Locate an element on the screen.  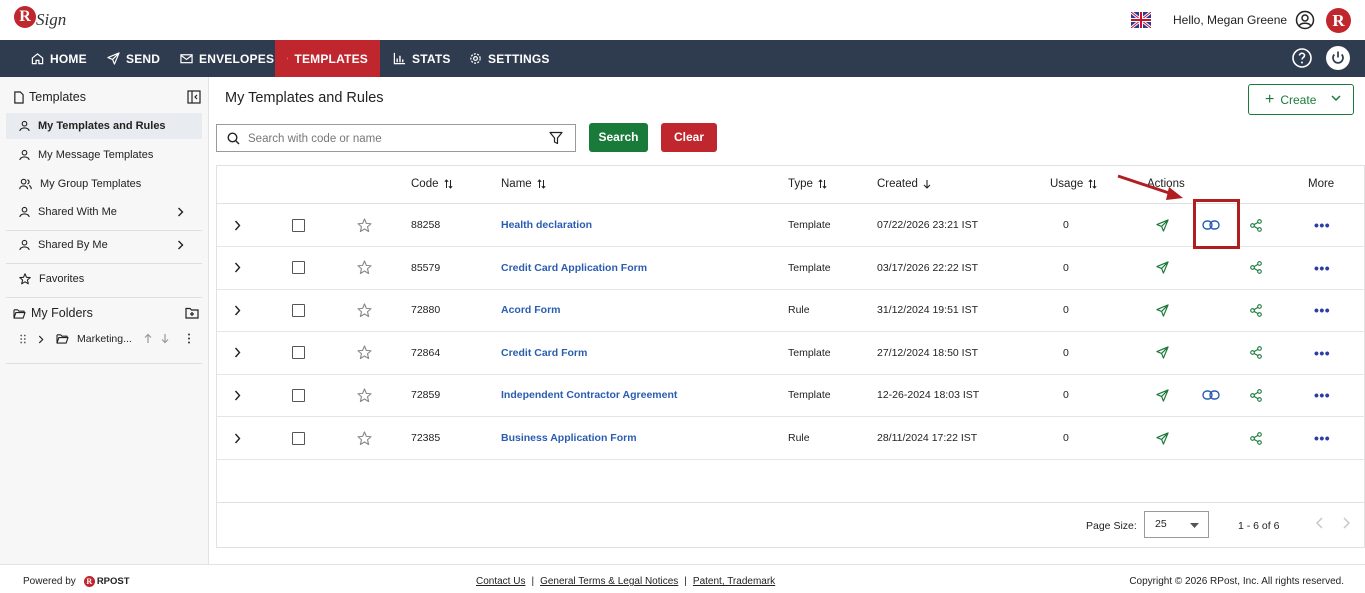
template-name-link: Health declaration is located at coordinates (546, 225).